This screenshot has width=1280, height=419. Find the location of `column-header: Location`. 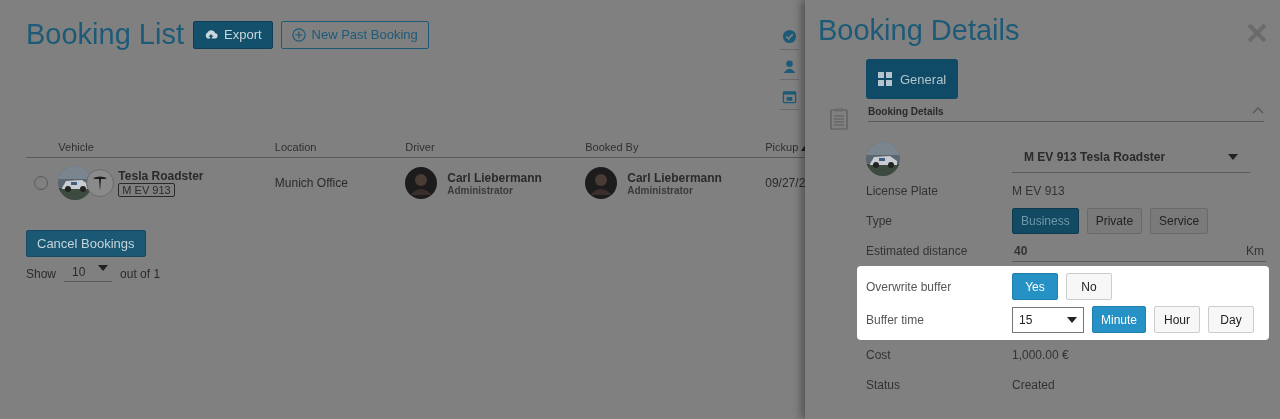

column-header: Location is located at coordinates (340, 149).